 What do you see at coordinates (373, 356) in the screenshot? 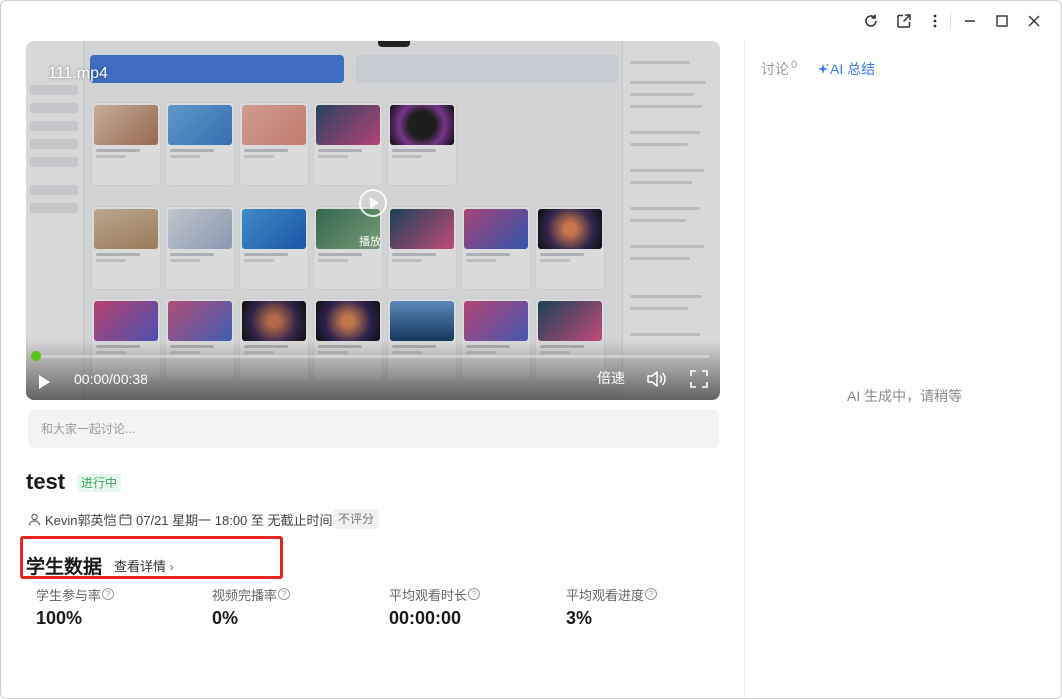
I see `video-progress-bar` at bounding box center [373, 356].